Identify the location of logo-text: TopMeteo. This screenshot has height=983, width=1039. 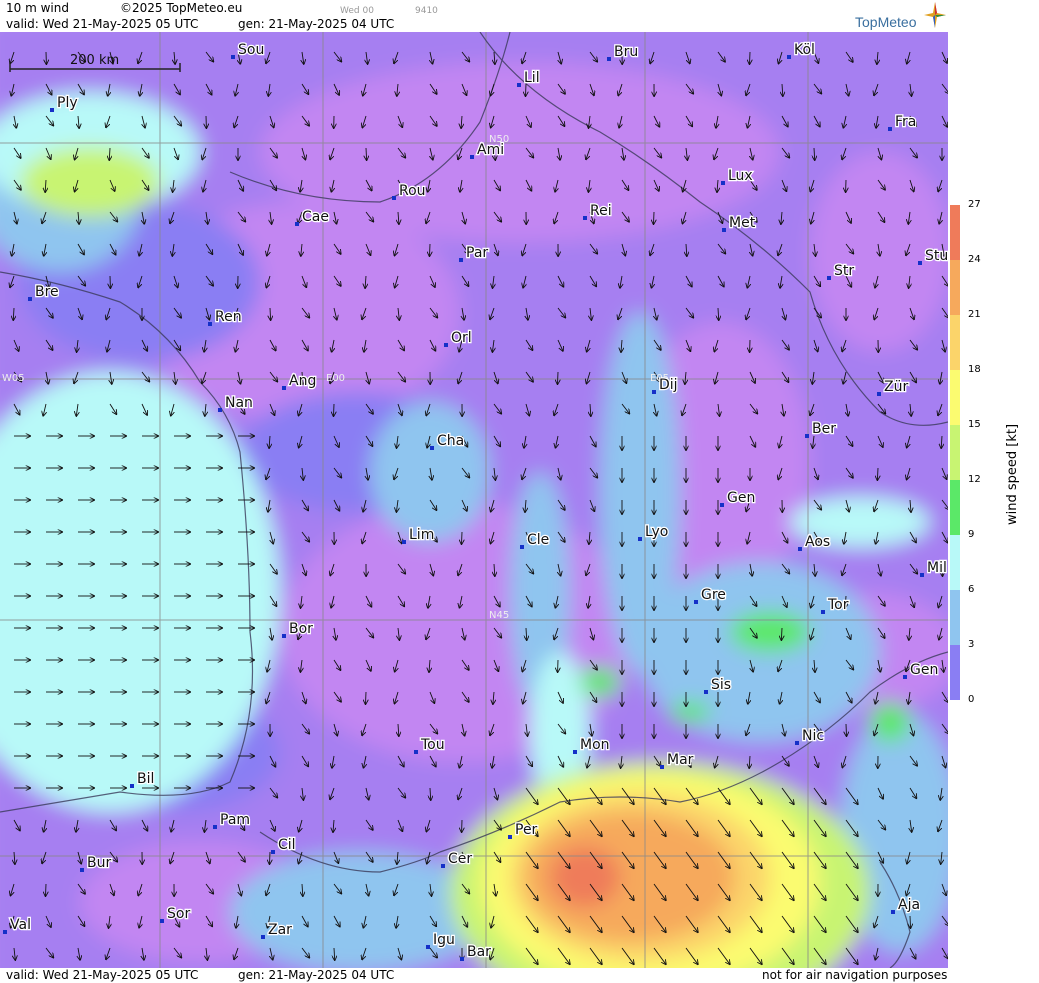
(886, 22).